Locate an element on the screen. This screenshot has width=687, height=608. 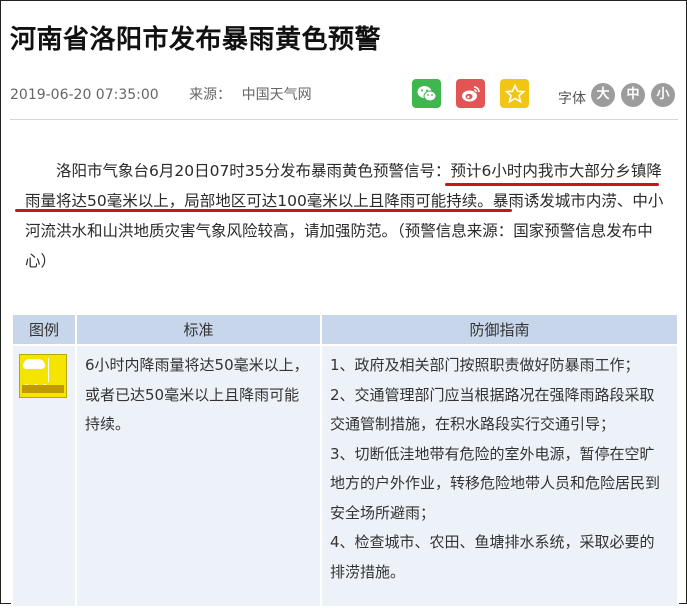
guide-item: 4、检查城市、农田、鱼塘排水系统，采取必要的排涝措施。 is located at coordinates (492, 557).